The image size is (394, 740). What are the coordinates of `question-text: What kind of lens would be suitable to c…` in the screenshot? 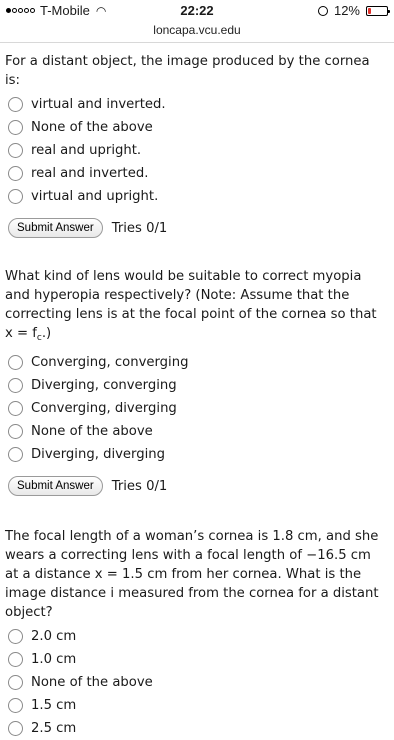 It's located at (191, 306).